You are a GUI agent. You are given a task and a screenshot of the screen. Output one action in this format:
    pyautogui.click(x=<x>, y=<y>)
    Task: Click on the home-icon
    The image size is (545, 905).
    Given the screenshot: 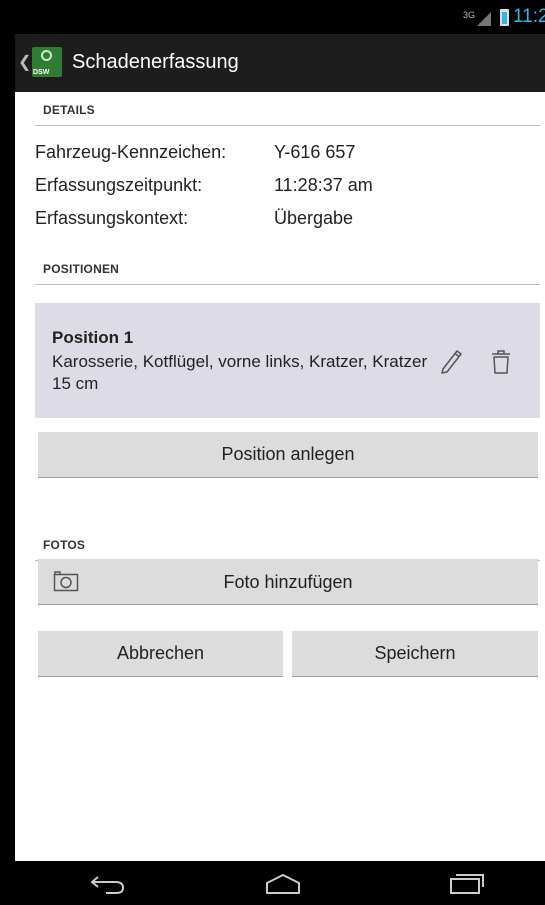 What is the action you would take?
    pyautogui.click(x=283, y=883)
    